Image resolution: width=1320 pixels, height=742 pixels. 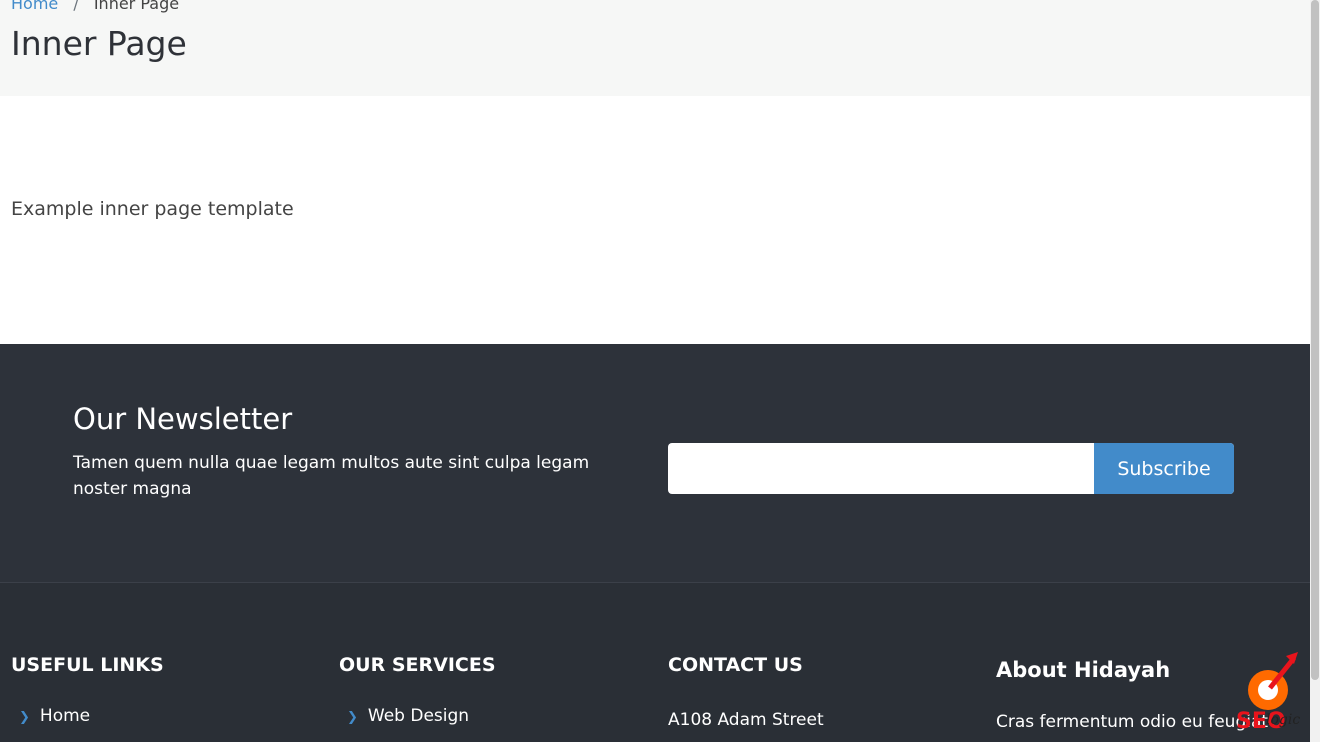 I want to click on contact-address: A108 Adam Street, so click(x=746, y=720).